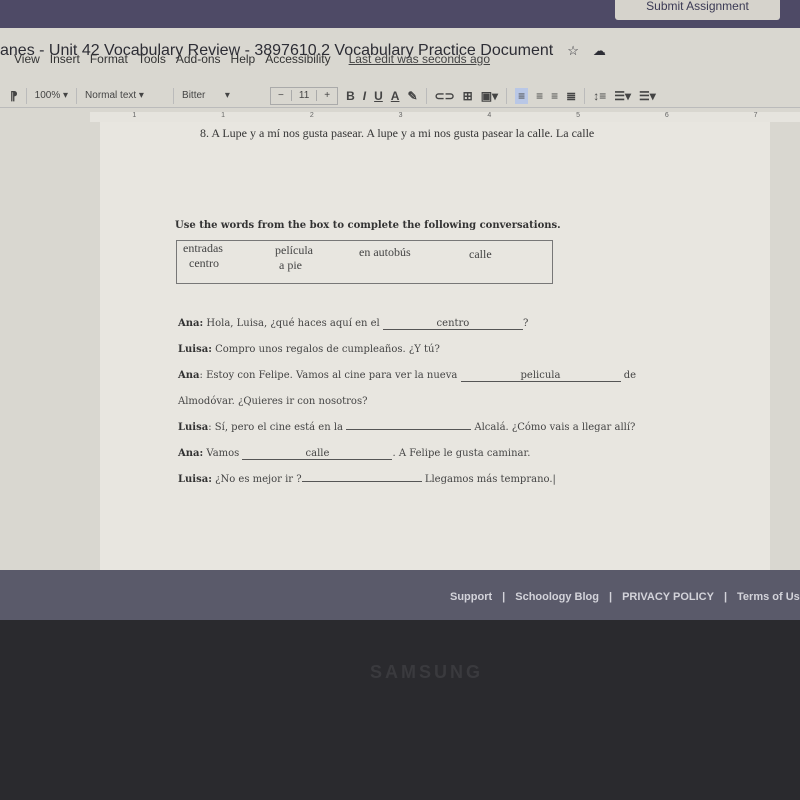 This screenshot has width=800, height=800. Describe the element at coordinates (311, 115) in the screenshot. I see `ruler-mark: 2` at that location.